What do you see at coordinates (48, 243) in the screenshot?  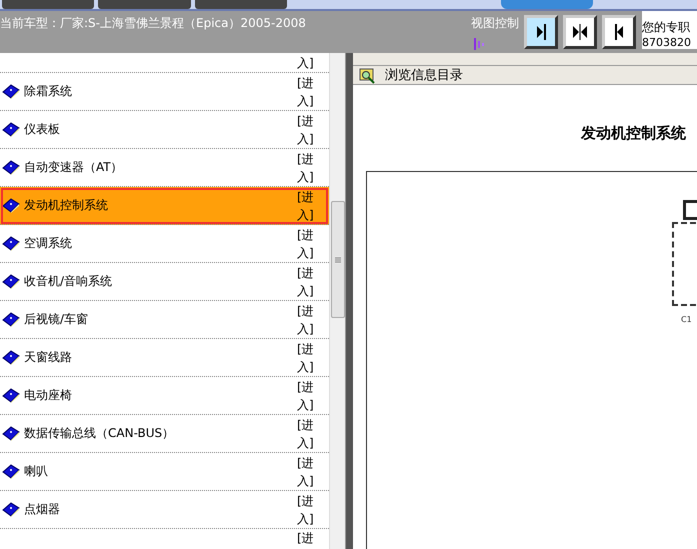 I see `menu-item-label: 空调系统` at bounding box center [48, 243].